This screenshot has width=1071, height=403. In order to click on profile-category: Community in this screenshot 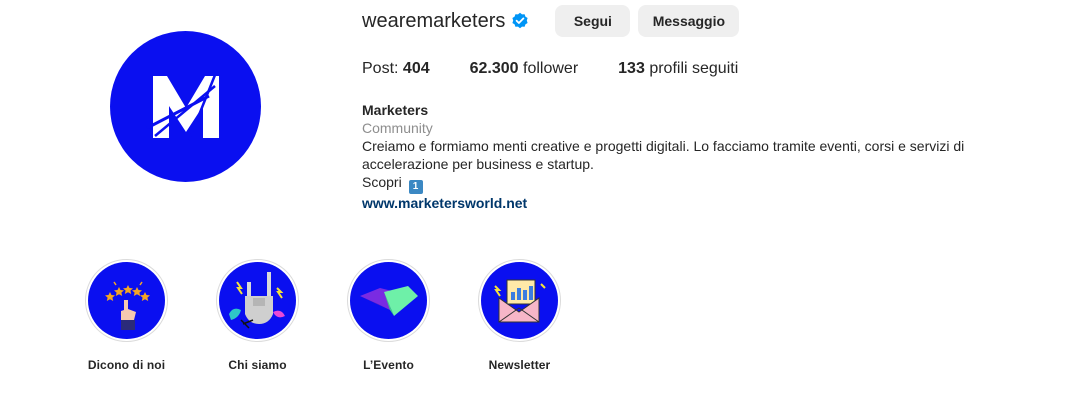, I will do `click(397, 128)`.